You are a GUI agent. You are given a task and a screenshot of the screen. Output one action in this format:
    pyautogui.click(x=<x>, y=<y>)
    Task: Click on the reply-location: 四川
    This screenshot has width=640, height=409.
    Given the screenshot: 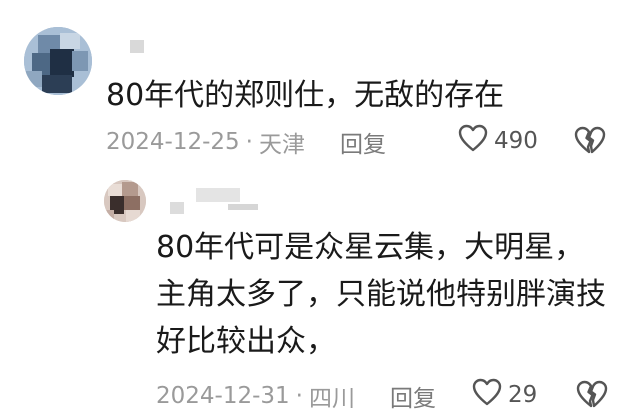 What is the action you would take?
    pyautogui.click(x=331, y=397)
    